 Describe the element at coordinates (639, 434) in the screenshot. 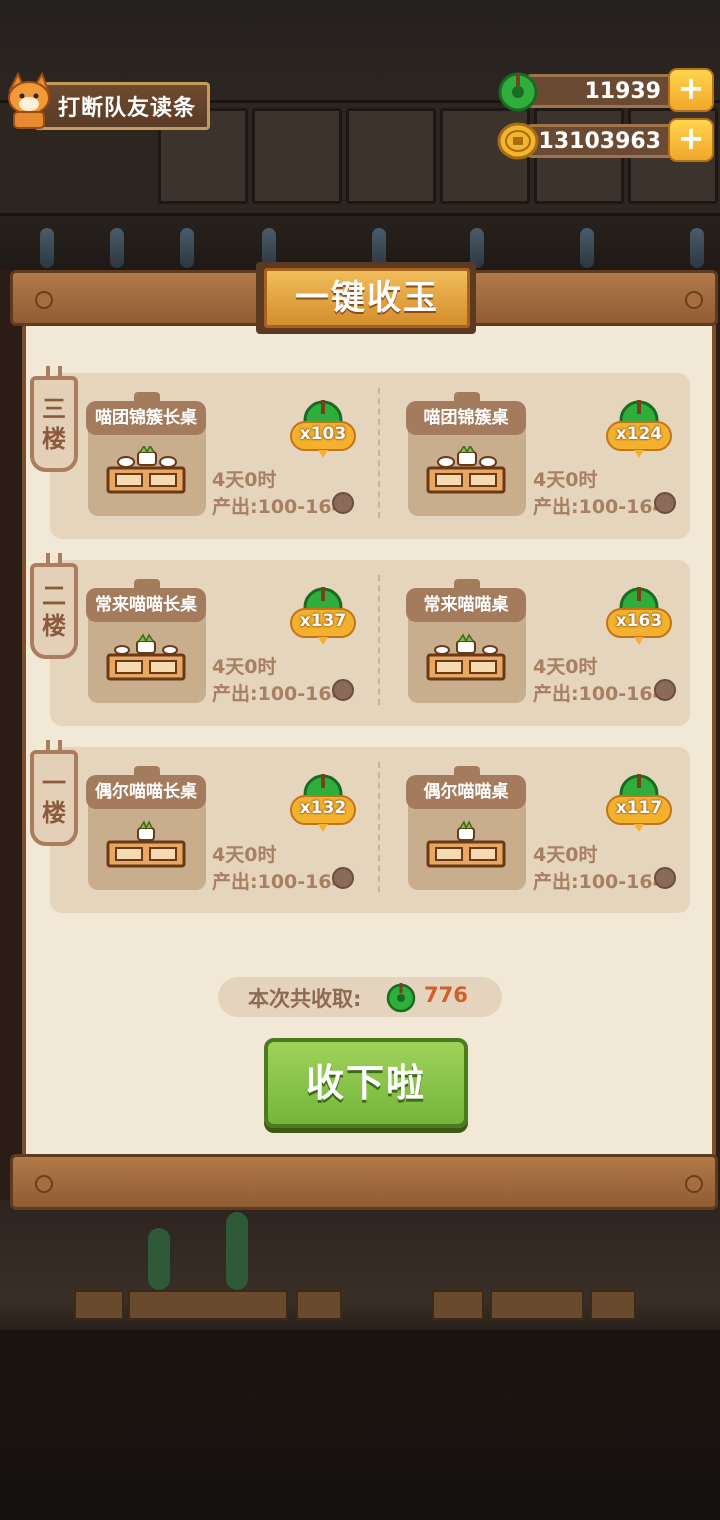

I see `jade-reward-count: x124` at that location.